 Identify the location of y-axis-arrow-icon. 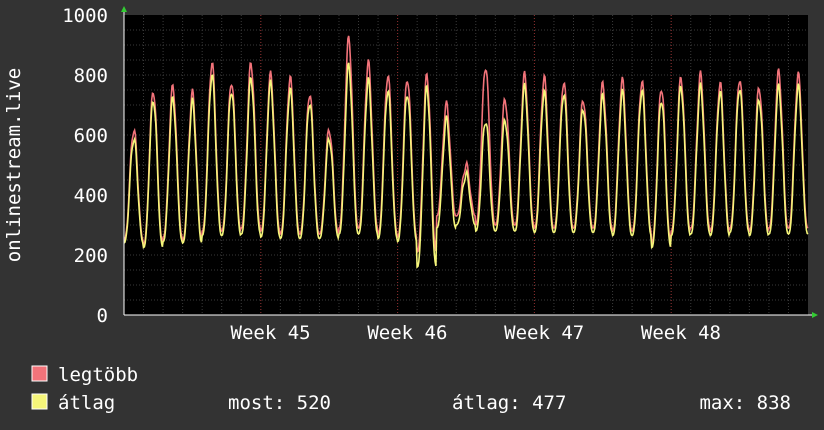
(124, 9).